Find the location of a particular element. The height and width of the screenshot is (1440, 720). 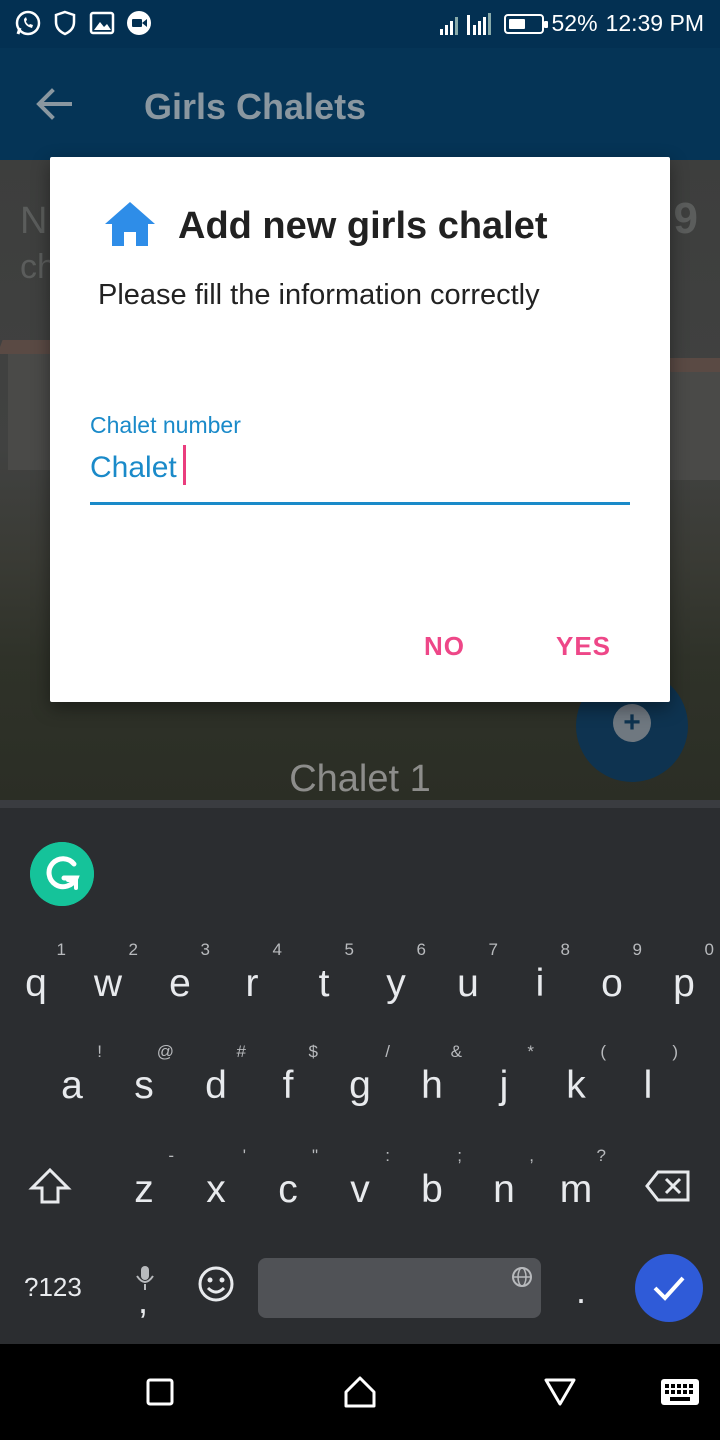

emoji-icon is located at coordinates (216, 1284).